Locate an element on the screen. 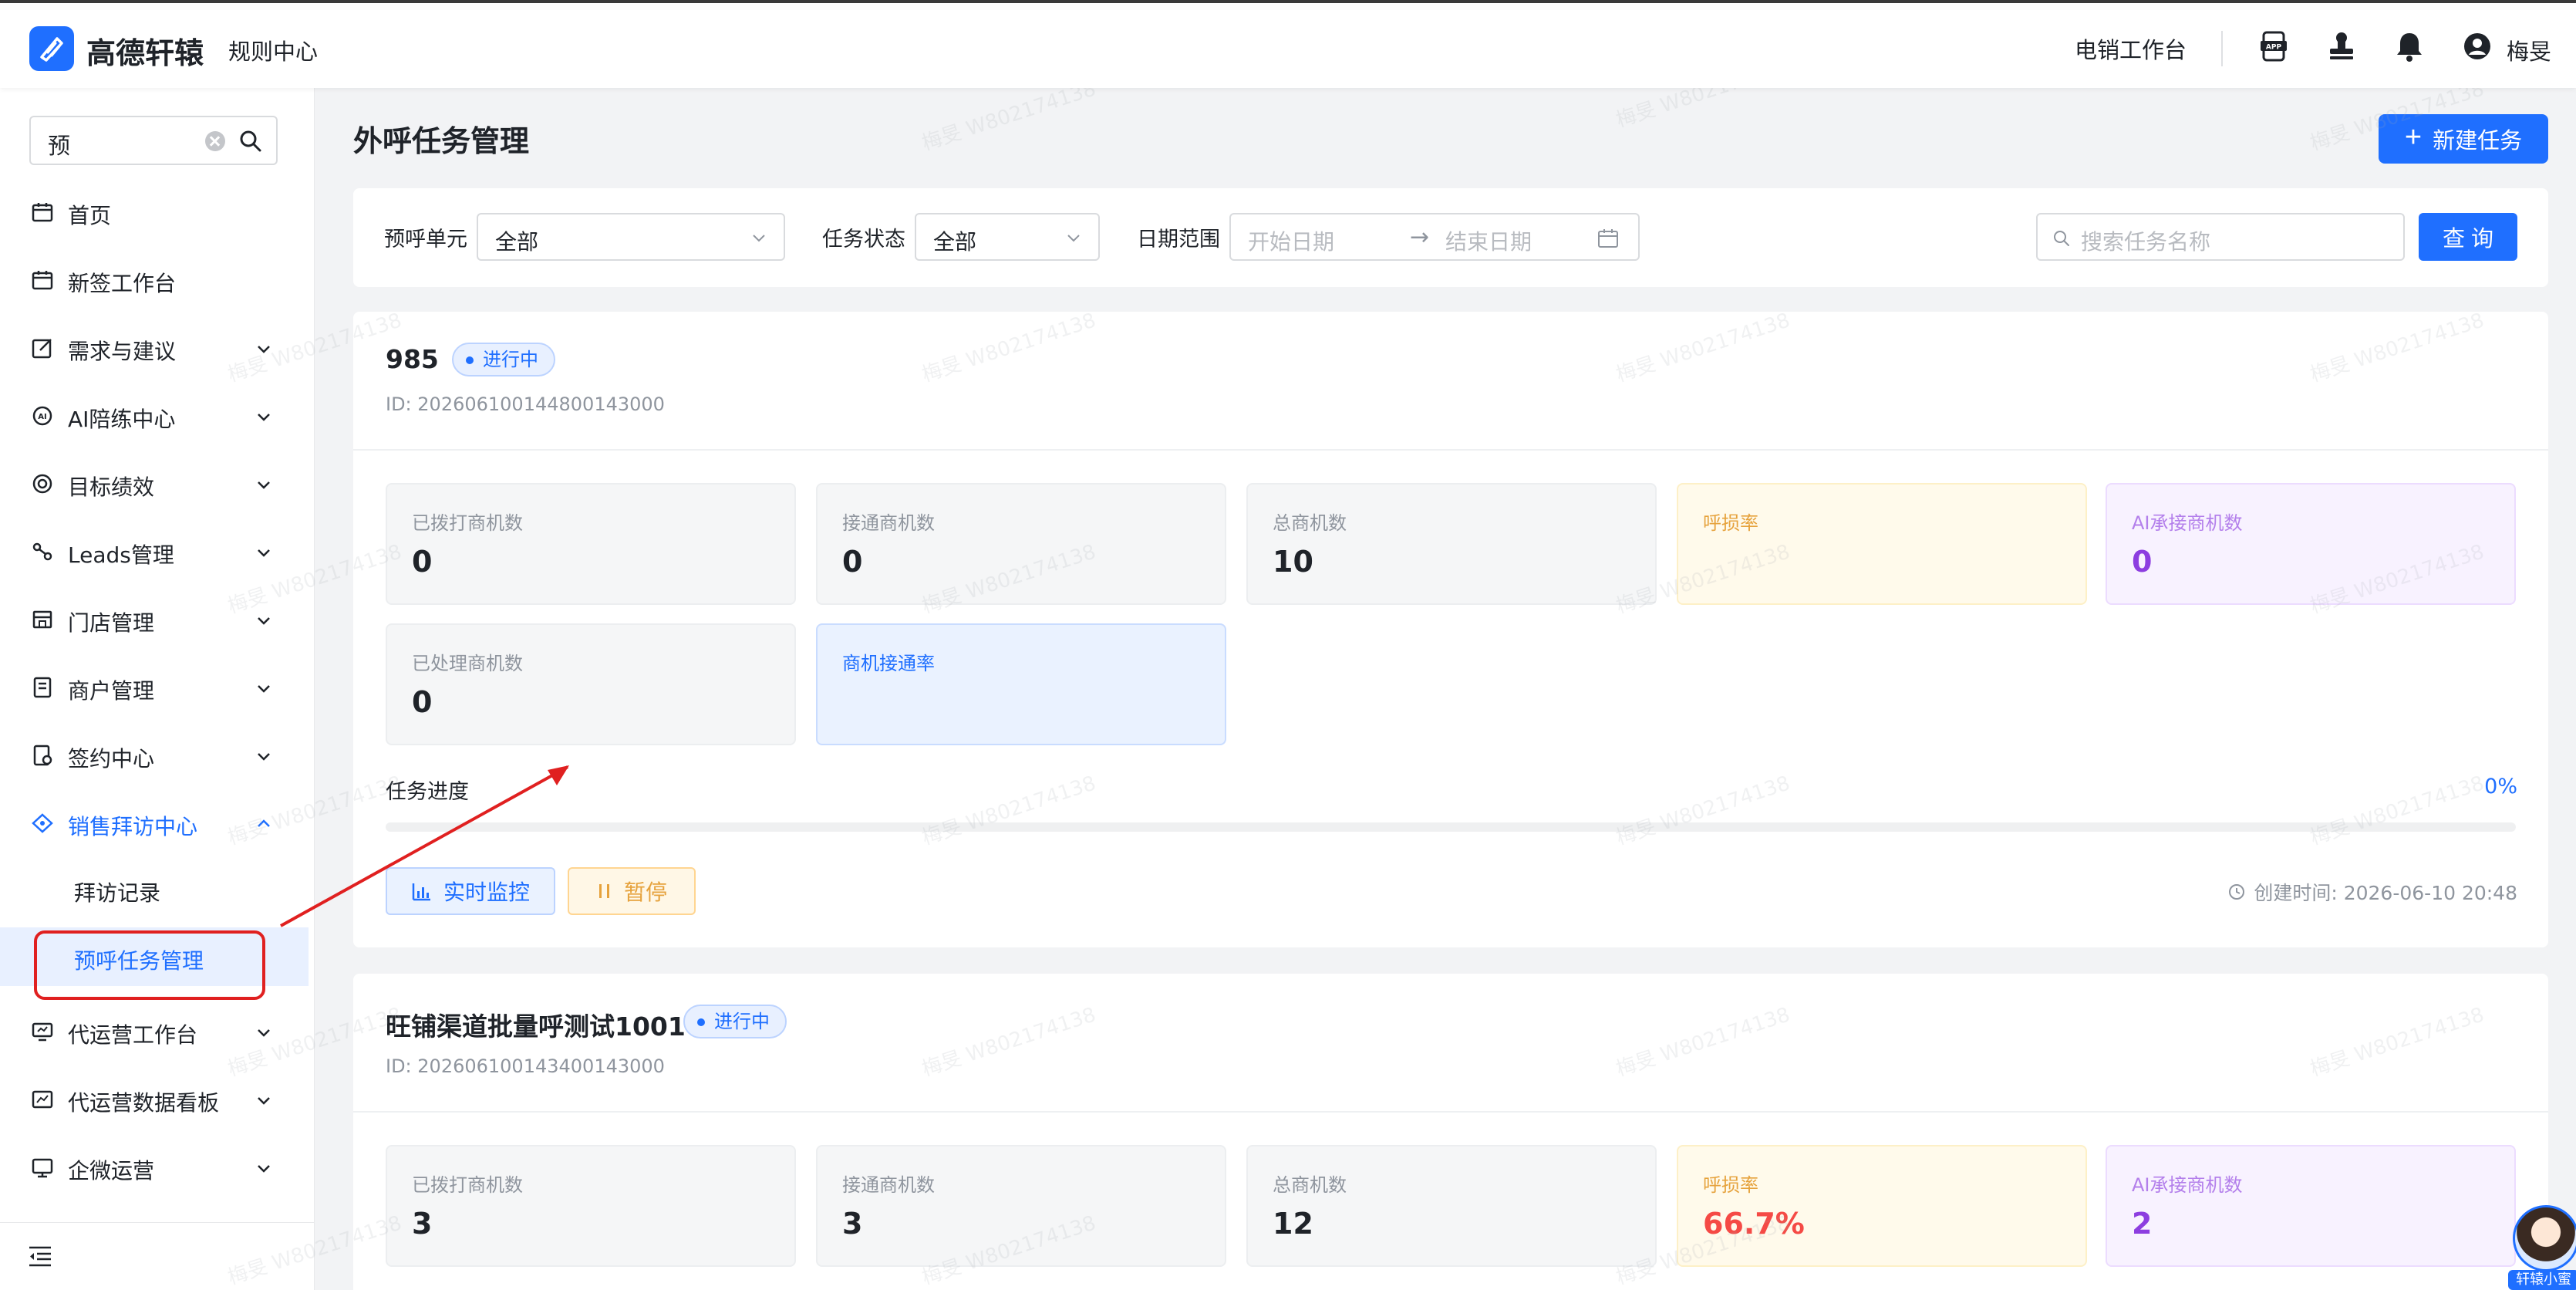 The width and height of the screenshot is (2576, 1290). stat-connect-rate: 商机接通率 is located at coordinates (1021, 684).